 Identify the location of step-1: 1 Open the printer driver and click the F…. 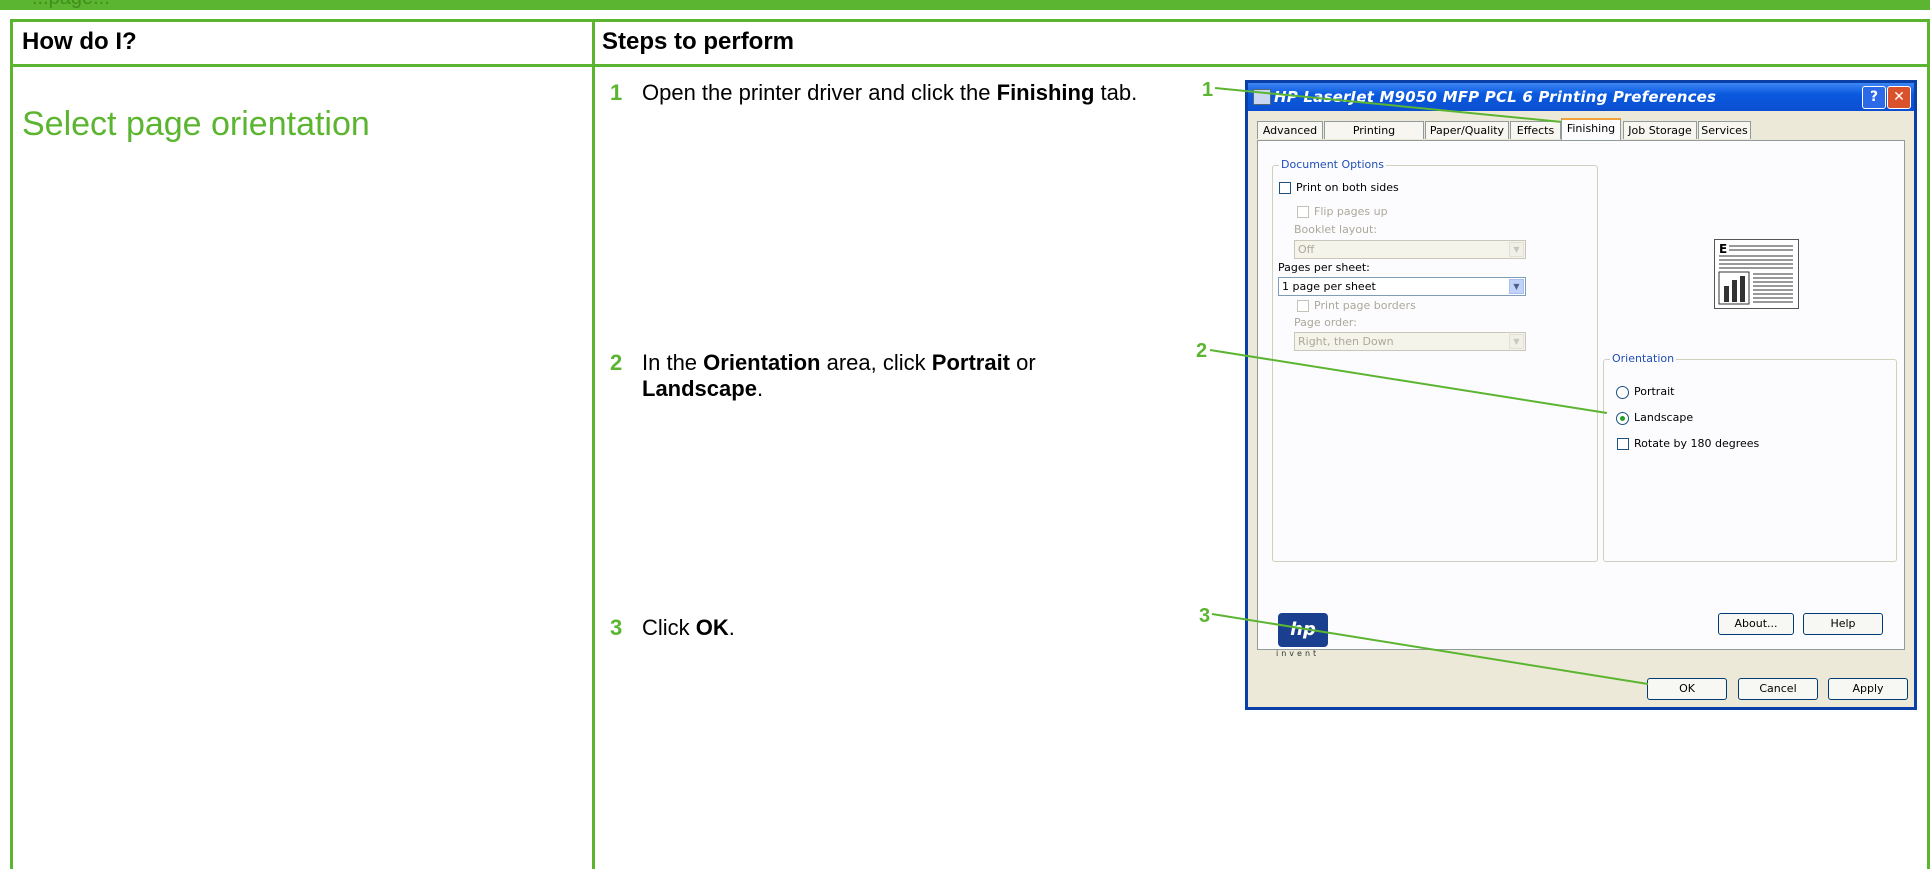
(874, 92).